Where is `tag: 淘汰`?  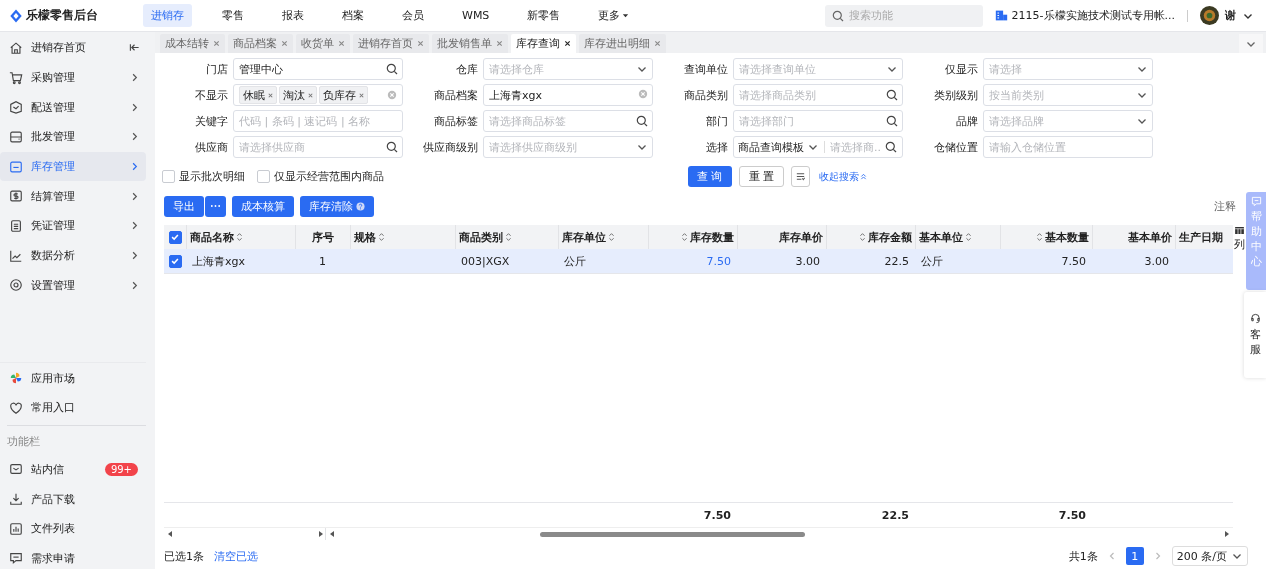 tag: 淘汰 is located at coordinates (298, 95).